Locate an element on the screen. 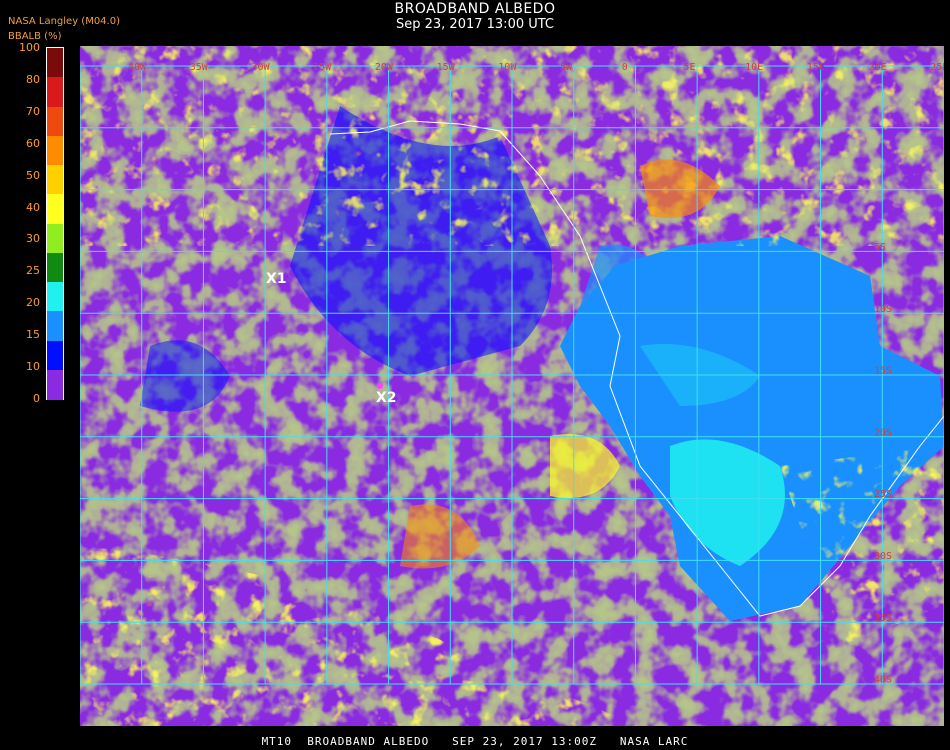 This screenshot has height=750, width=950. longitude-label: 35W is located at coordinates (199, 67).